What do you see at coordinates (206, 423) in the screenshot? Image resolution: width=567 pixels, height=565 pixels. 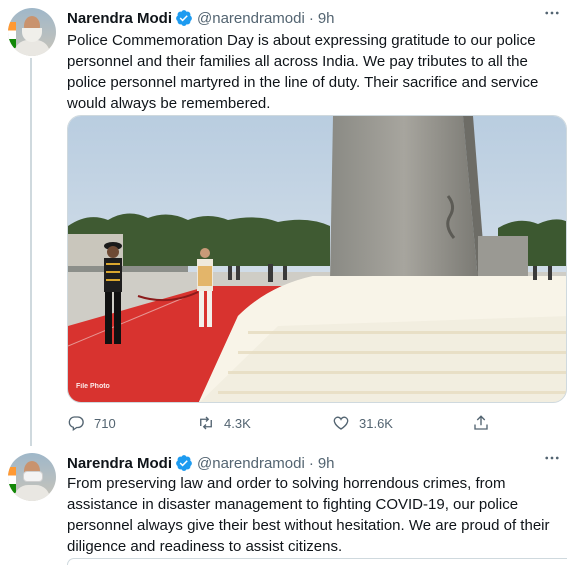 I see `retweet-icon` at bounding box center [206, 423].